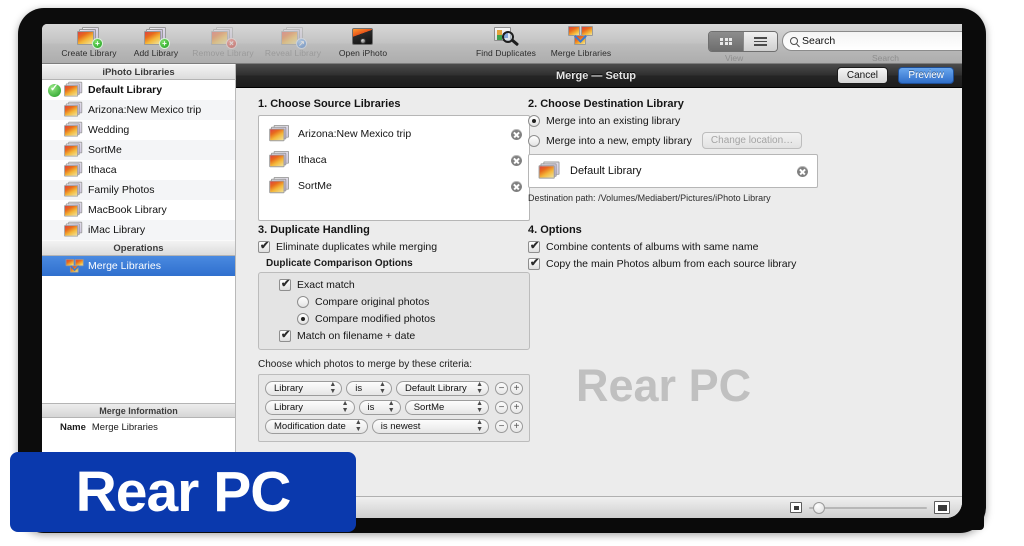 The height and width of the screenshot is (546, 1024). I want to click on sidebar-item-arizona-new-mexico-trip: Arizona:New Mexico trip, so click(138, 110).